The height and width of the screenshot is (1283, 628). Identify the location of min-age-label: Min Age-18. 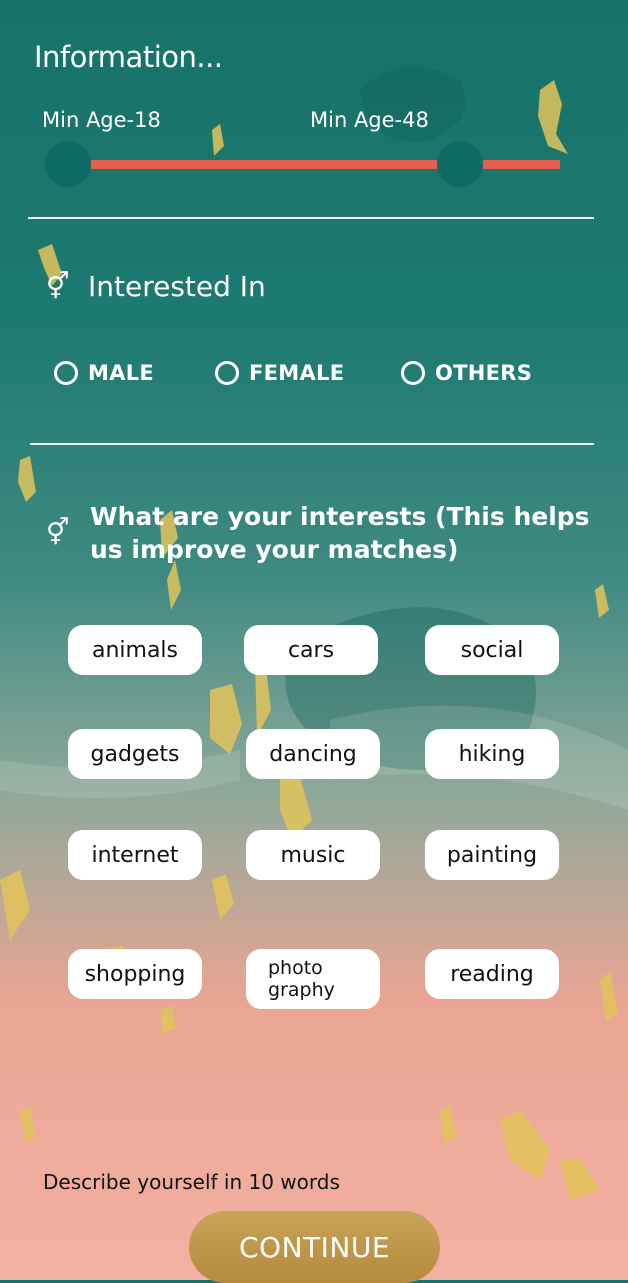
(101, 120).